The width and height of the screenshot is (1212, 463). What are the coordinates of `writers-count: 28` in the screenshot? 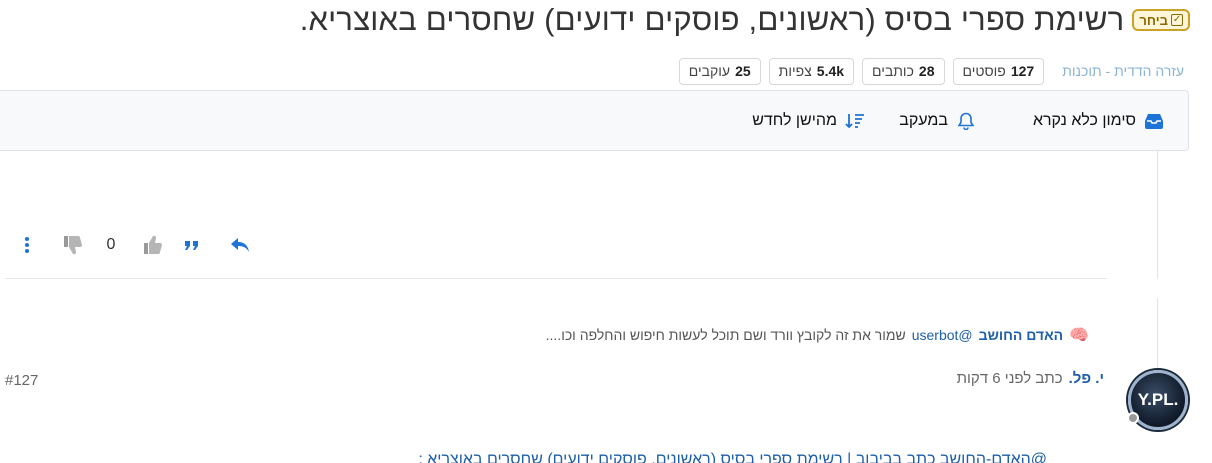 It's located at (926, 71).